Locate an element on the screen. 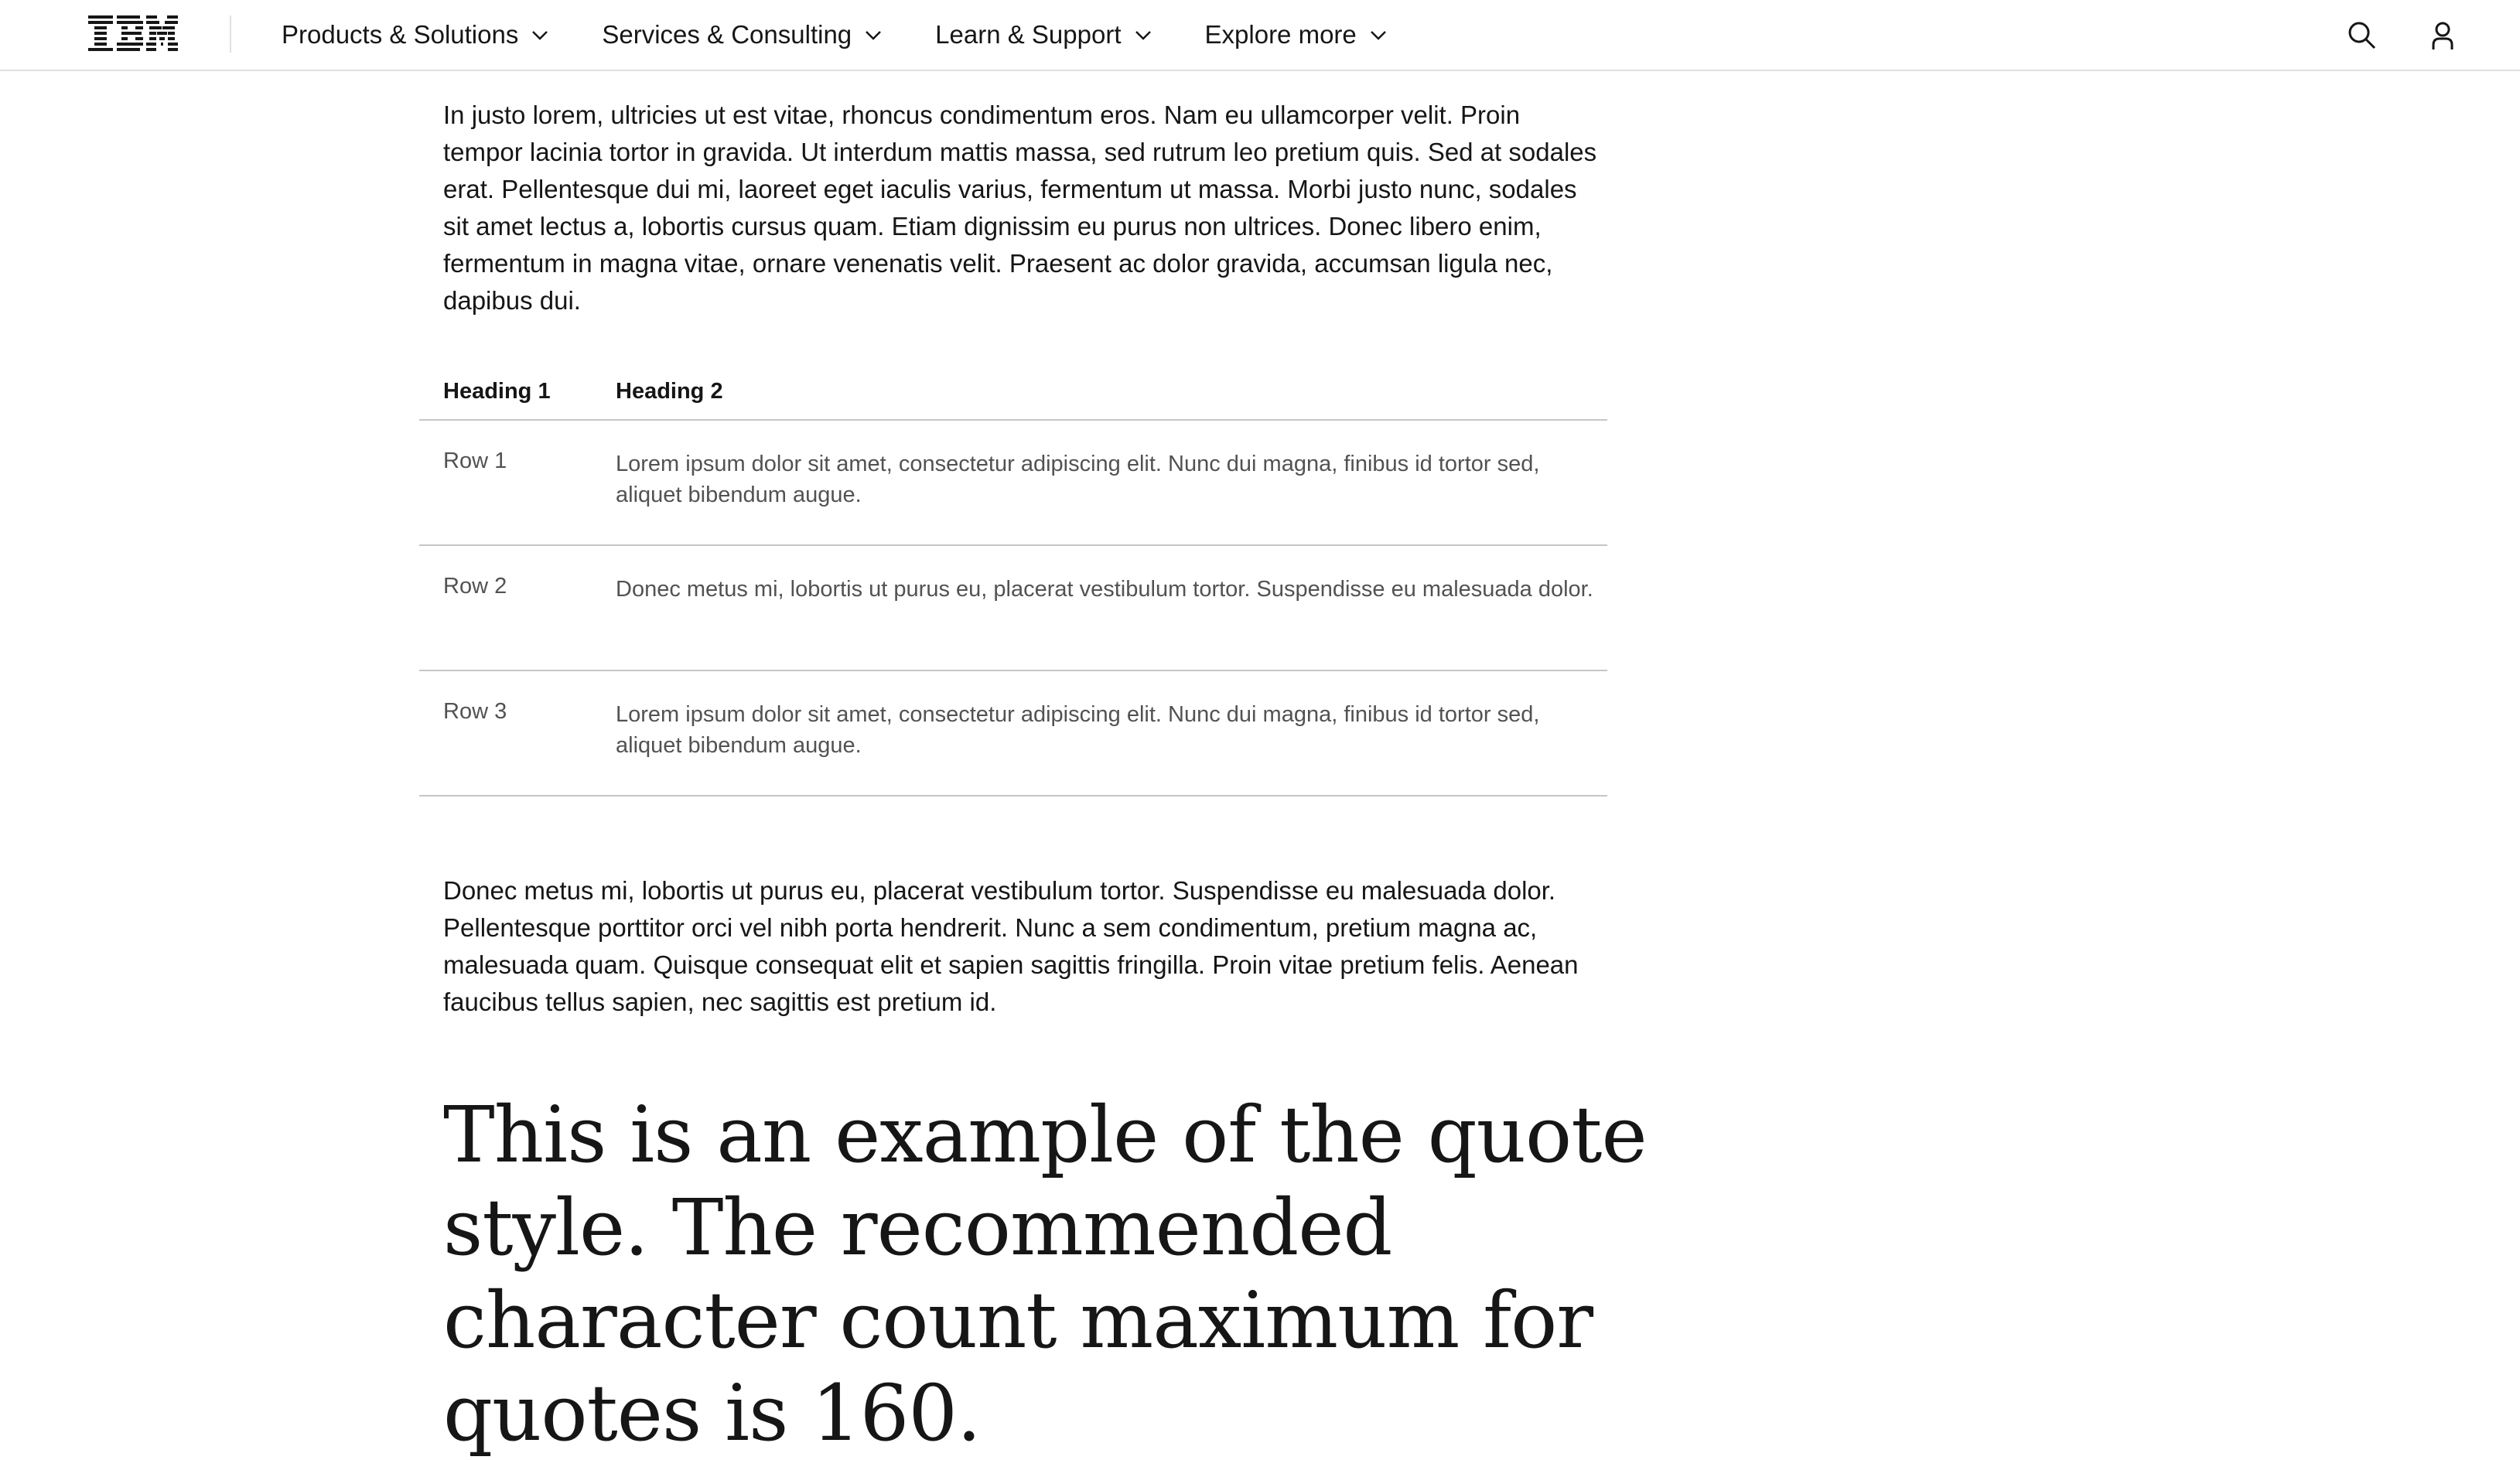  user-icon is located at coordinates (2442, 35).